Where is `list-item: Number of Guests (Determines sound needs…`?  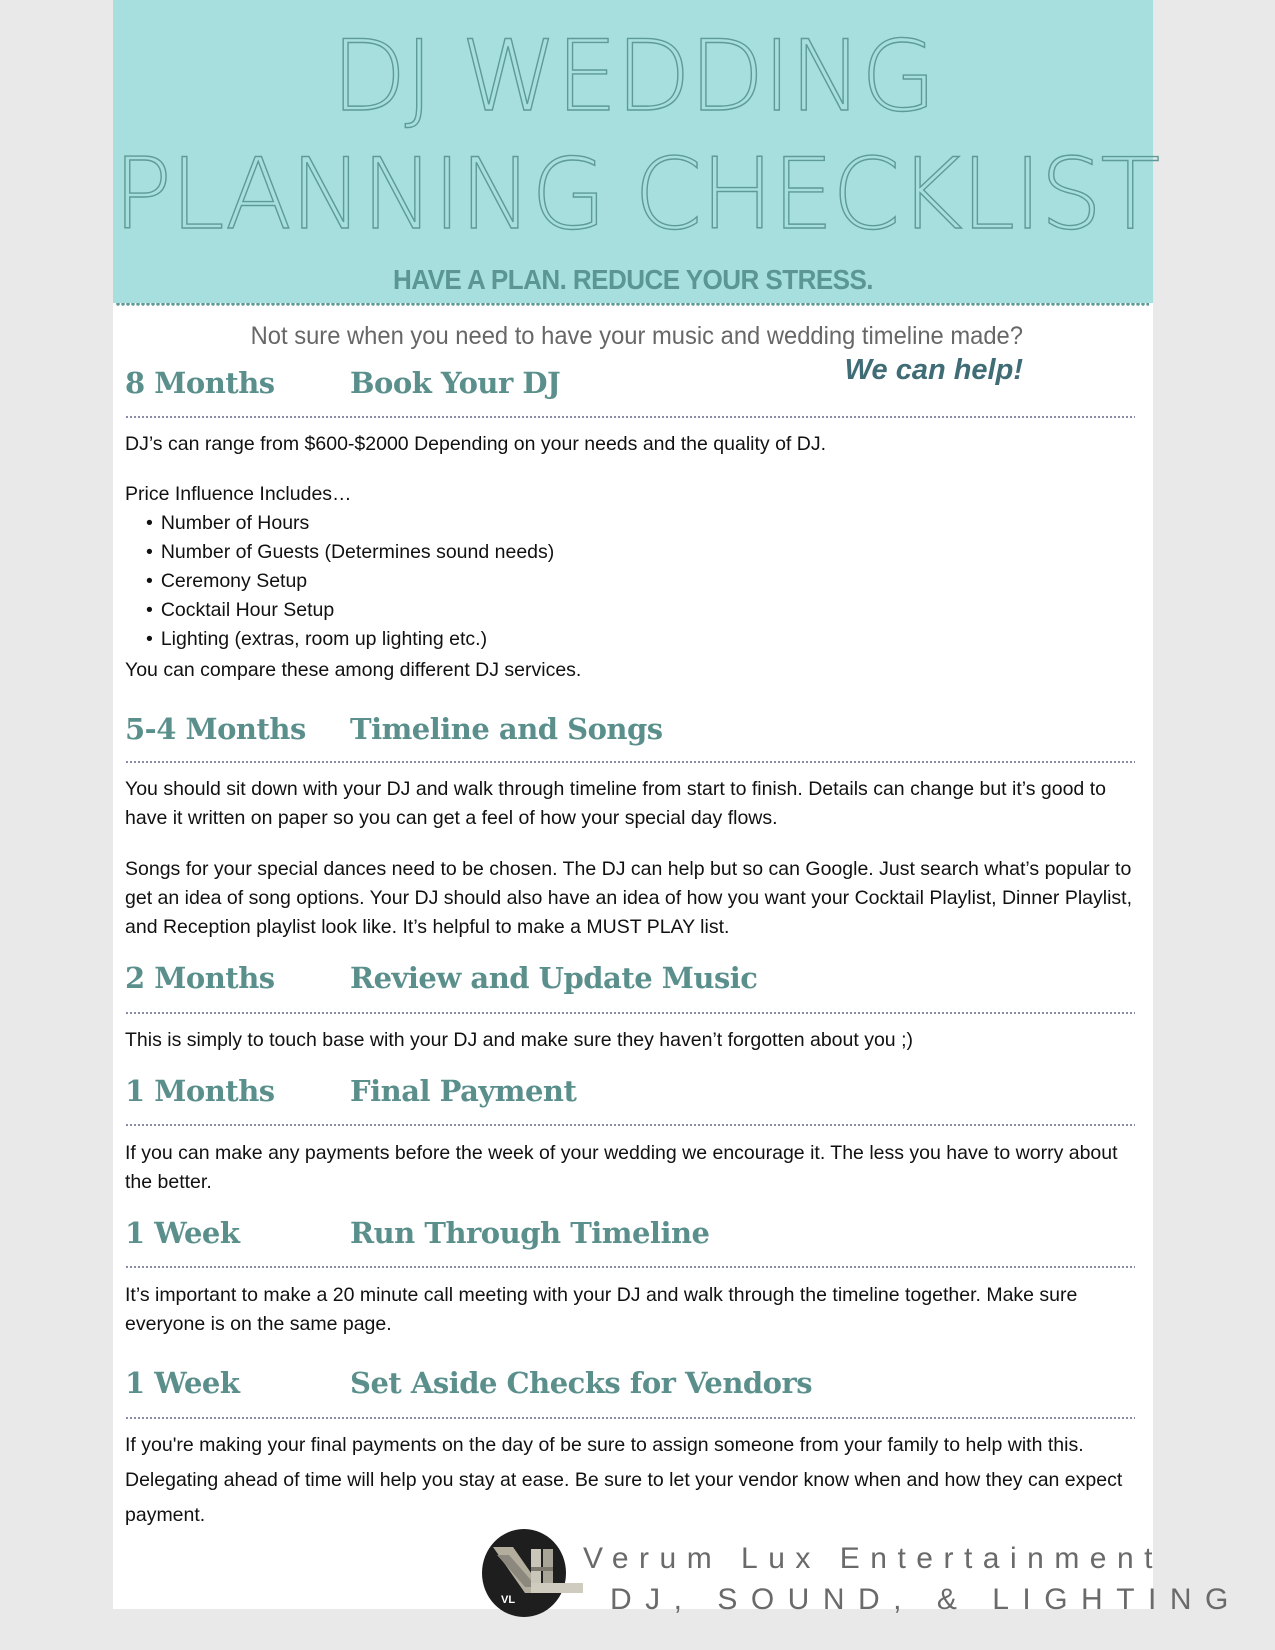 list-item: Number of Guests (Determines sound needs… is located at coordinates (350, 552).